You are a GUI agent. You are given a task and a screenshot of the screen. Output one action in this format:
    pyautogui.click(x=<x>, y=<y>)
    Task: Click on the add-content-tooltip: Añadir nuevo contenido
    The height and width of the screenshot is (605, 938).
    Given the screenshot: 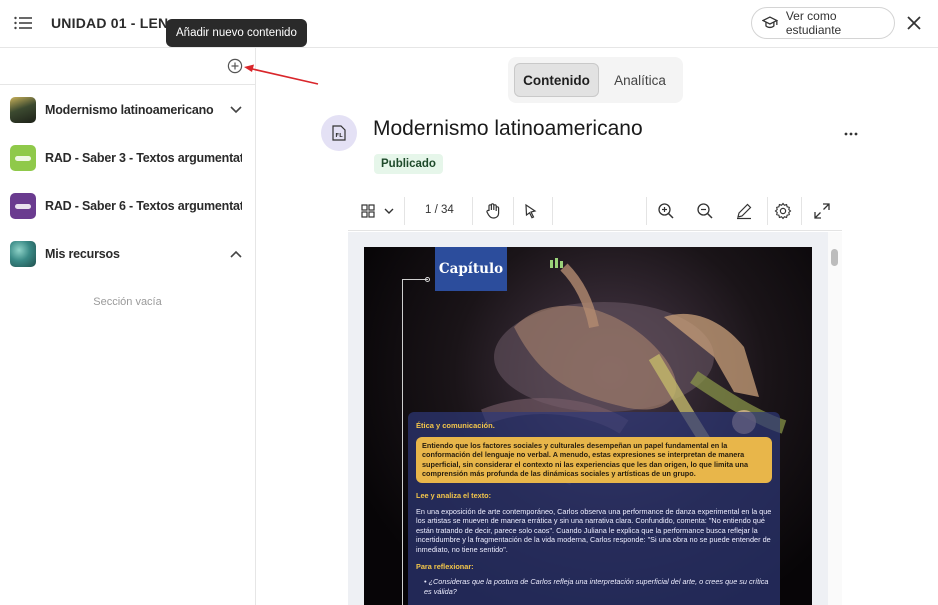 What is the action you would take?
    pyautogui.click(x=236, y=33)
    